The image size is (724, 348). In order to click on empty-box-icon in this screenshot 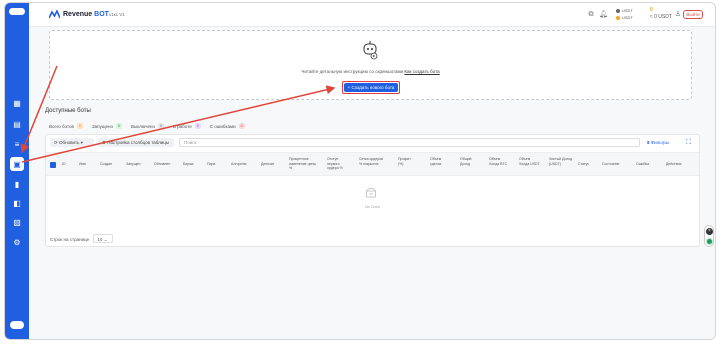, I will do `click(371, 193)`.